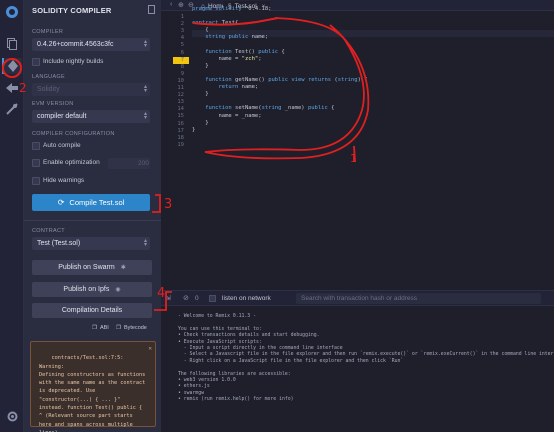  What do you see at coordinates (12, 12) in the screenshot?
I see `logo-icon` at bounding box center [12, 12].